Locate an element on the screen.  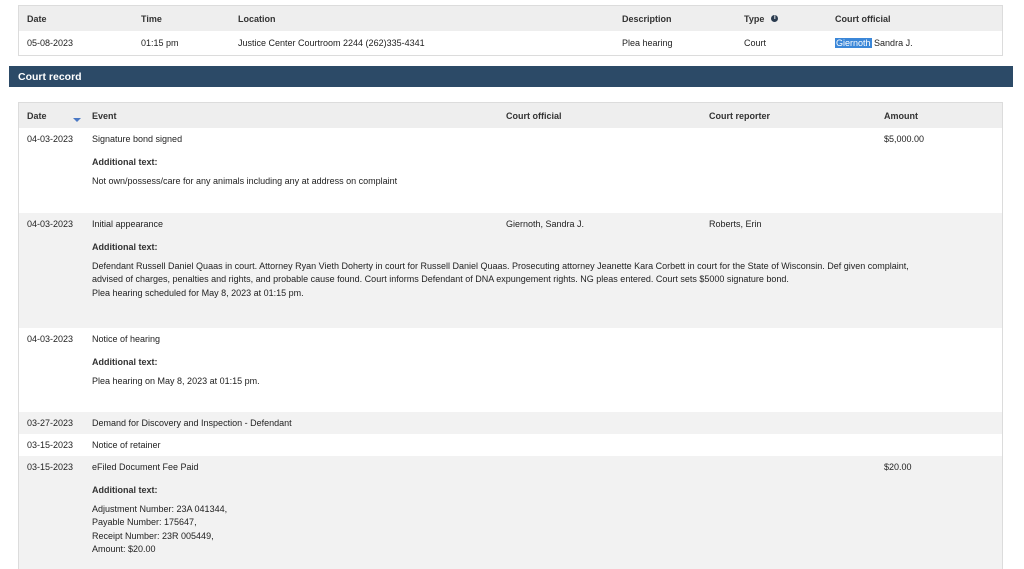
entry-court-reporter: Roberts, Erin is located at coordinates (735, 224).